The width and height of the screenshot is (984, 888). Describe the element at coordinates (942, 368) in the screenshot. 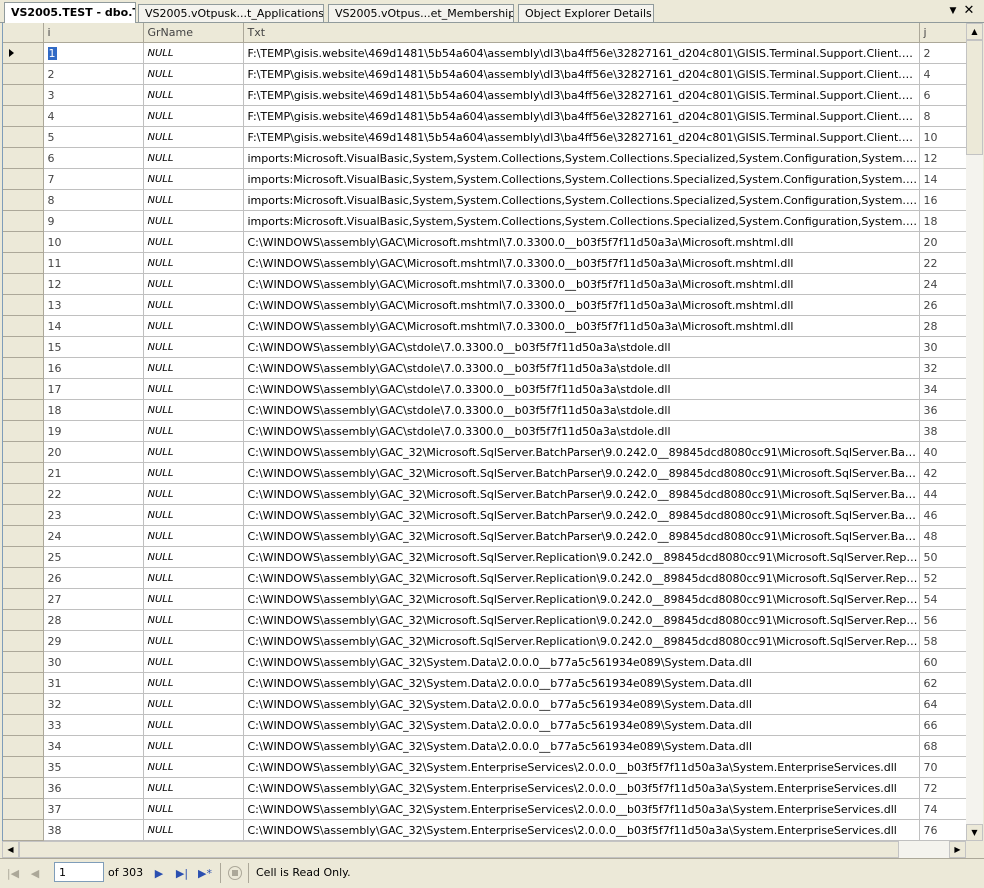

I see `cell-j: 32` at that location.